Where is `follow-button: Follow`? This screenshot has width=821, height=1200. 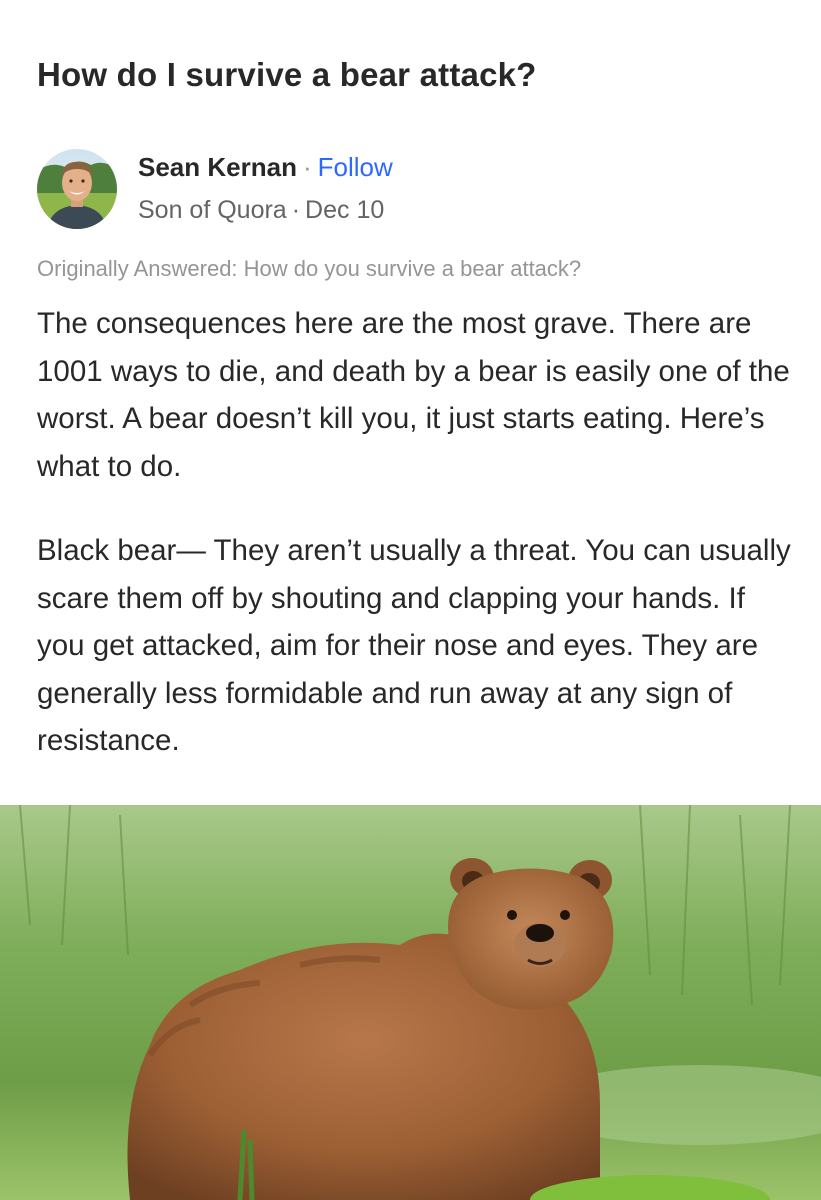 follow-button: Follow is located at coordinates (355, 167).